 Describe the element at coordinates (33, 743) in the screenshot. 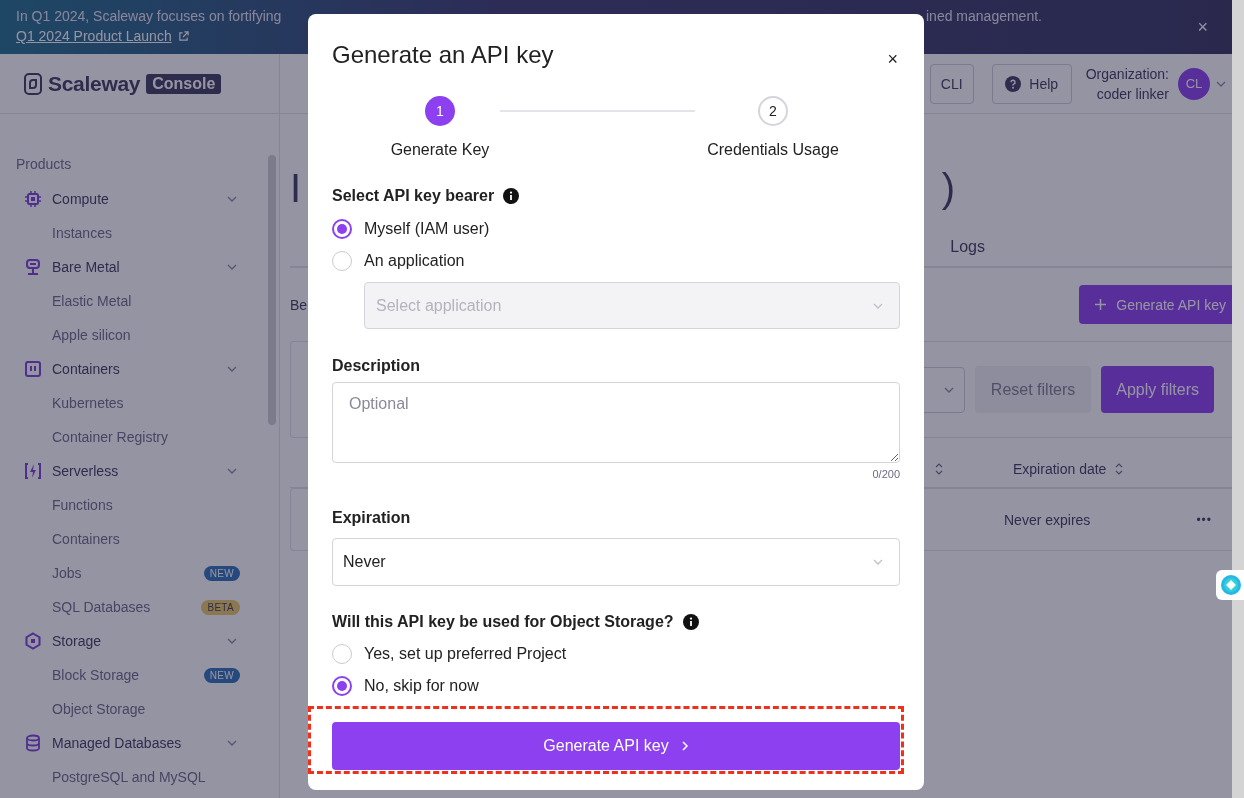

I see `database-icon` at that location.